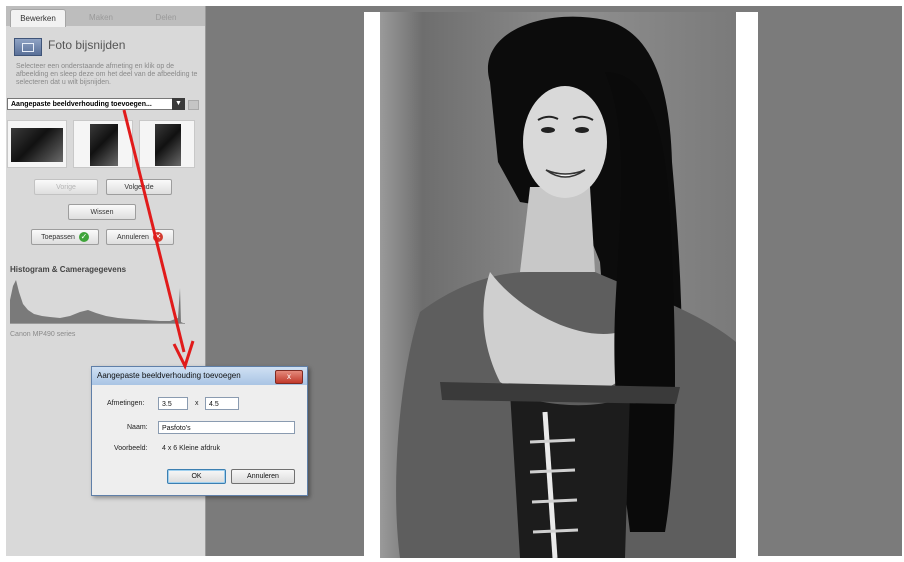 Image resolution: width=904 pixels, height=562 pixels. Describe the element at coordinates (97, 302) in the screenshot. I see `histogram-graph` at that location.